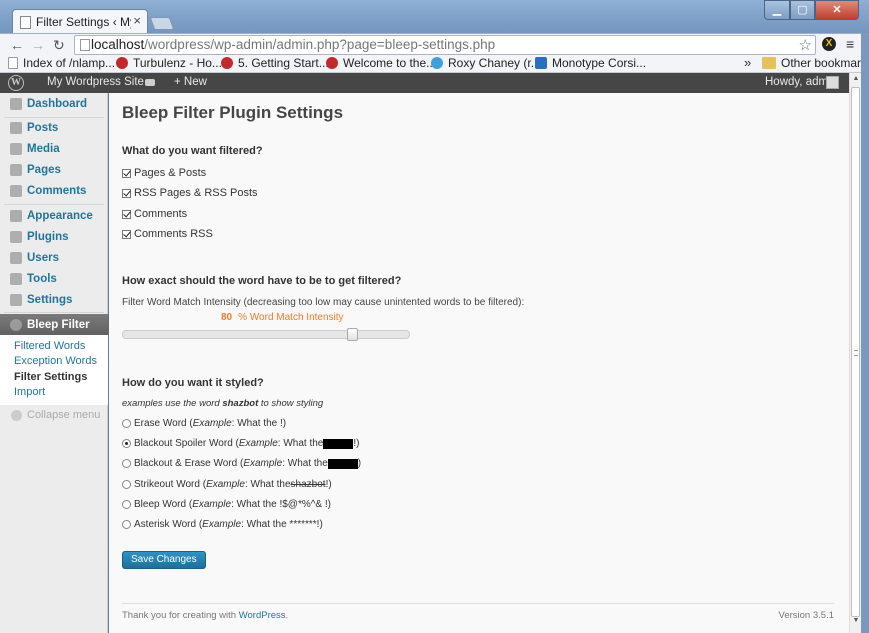 The image size is (869, 633). Describe the element at coordinates (167, 234) in the screenshot. I see `checkbox-comments-rss: Comments RSS` at that location.